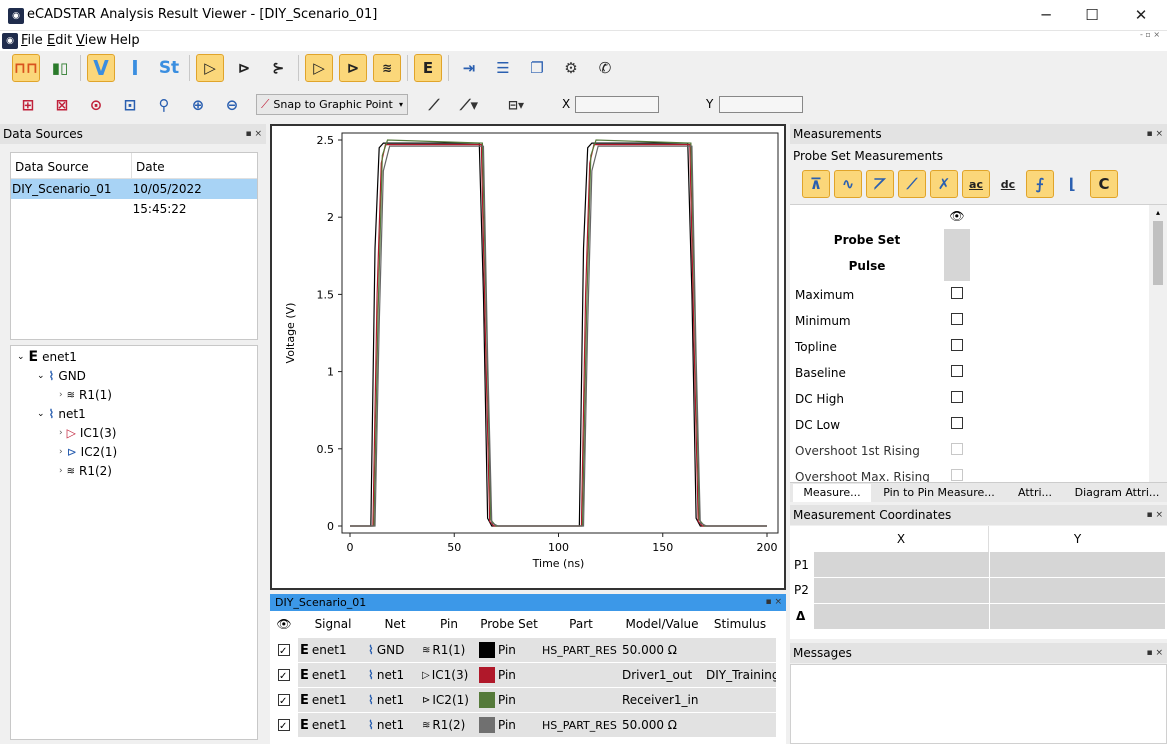  I want to click on col-header-signal: Signal, so click(333, 624).